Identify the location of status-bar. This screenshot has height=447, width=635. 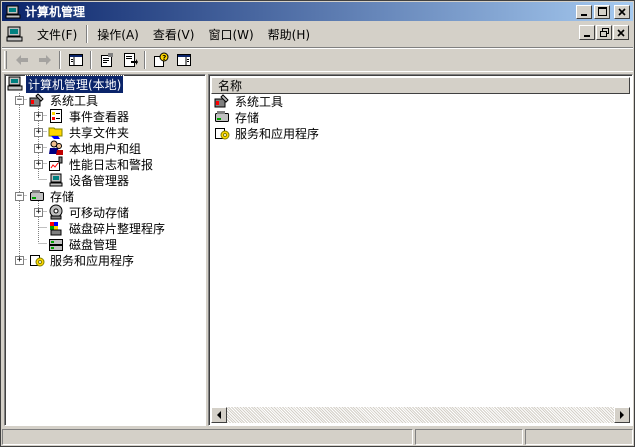
(317, 437).